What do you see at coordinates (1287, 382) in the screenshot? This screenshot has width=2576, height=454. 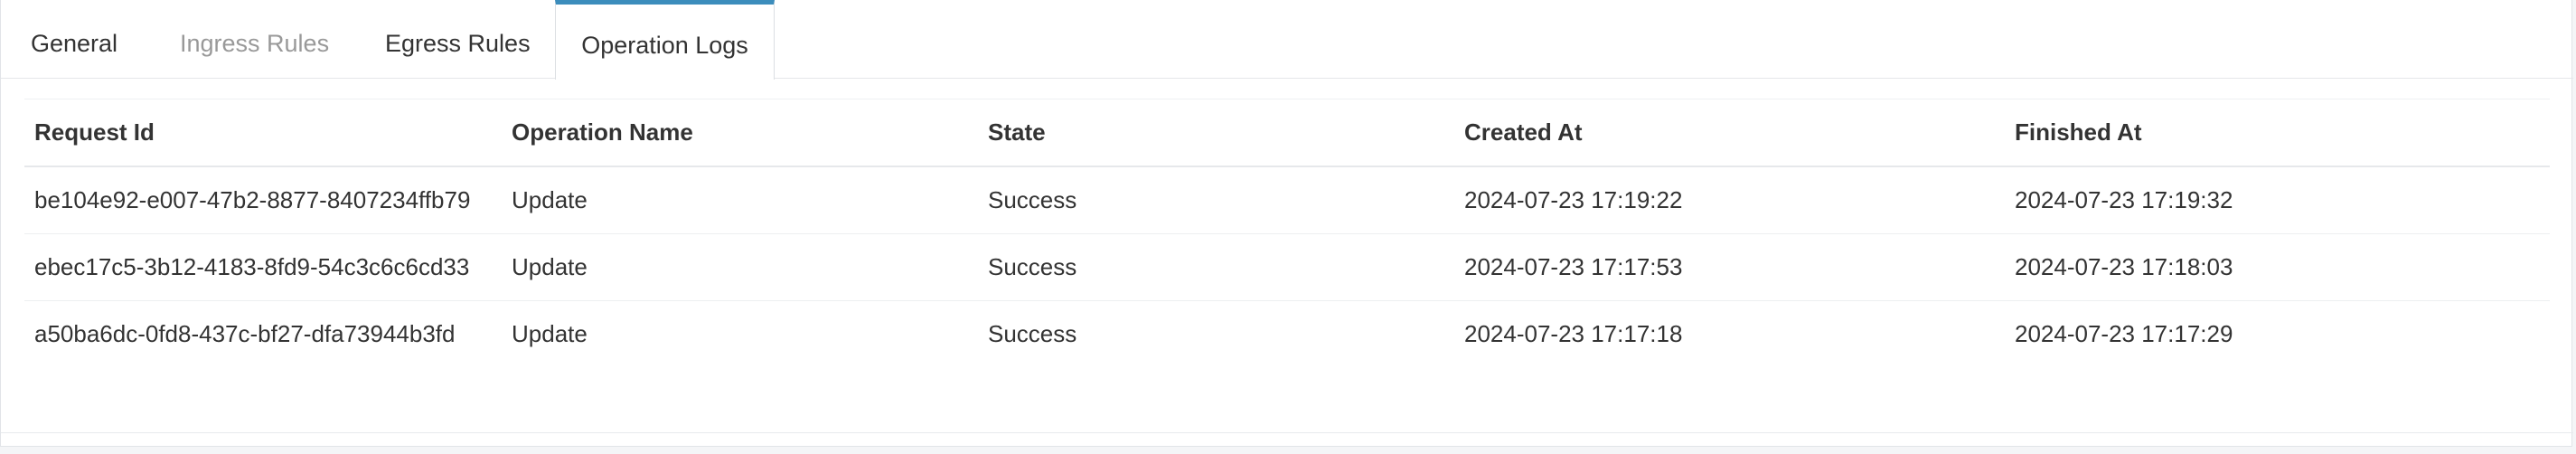 I see `scroll-clip-edge` at bounding box center [1287, 382].